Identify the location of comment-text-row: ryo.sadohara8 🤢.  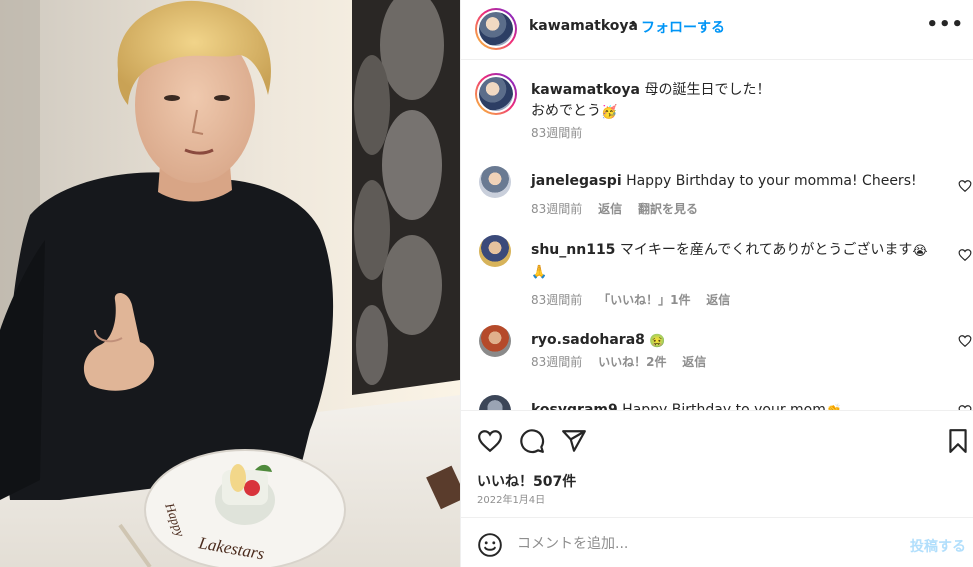
(741, 340).